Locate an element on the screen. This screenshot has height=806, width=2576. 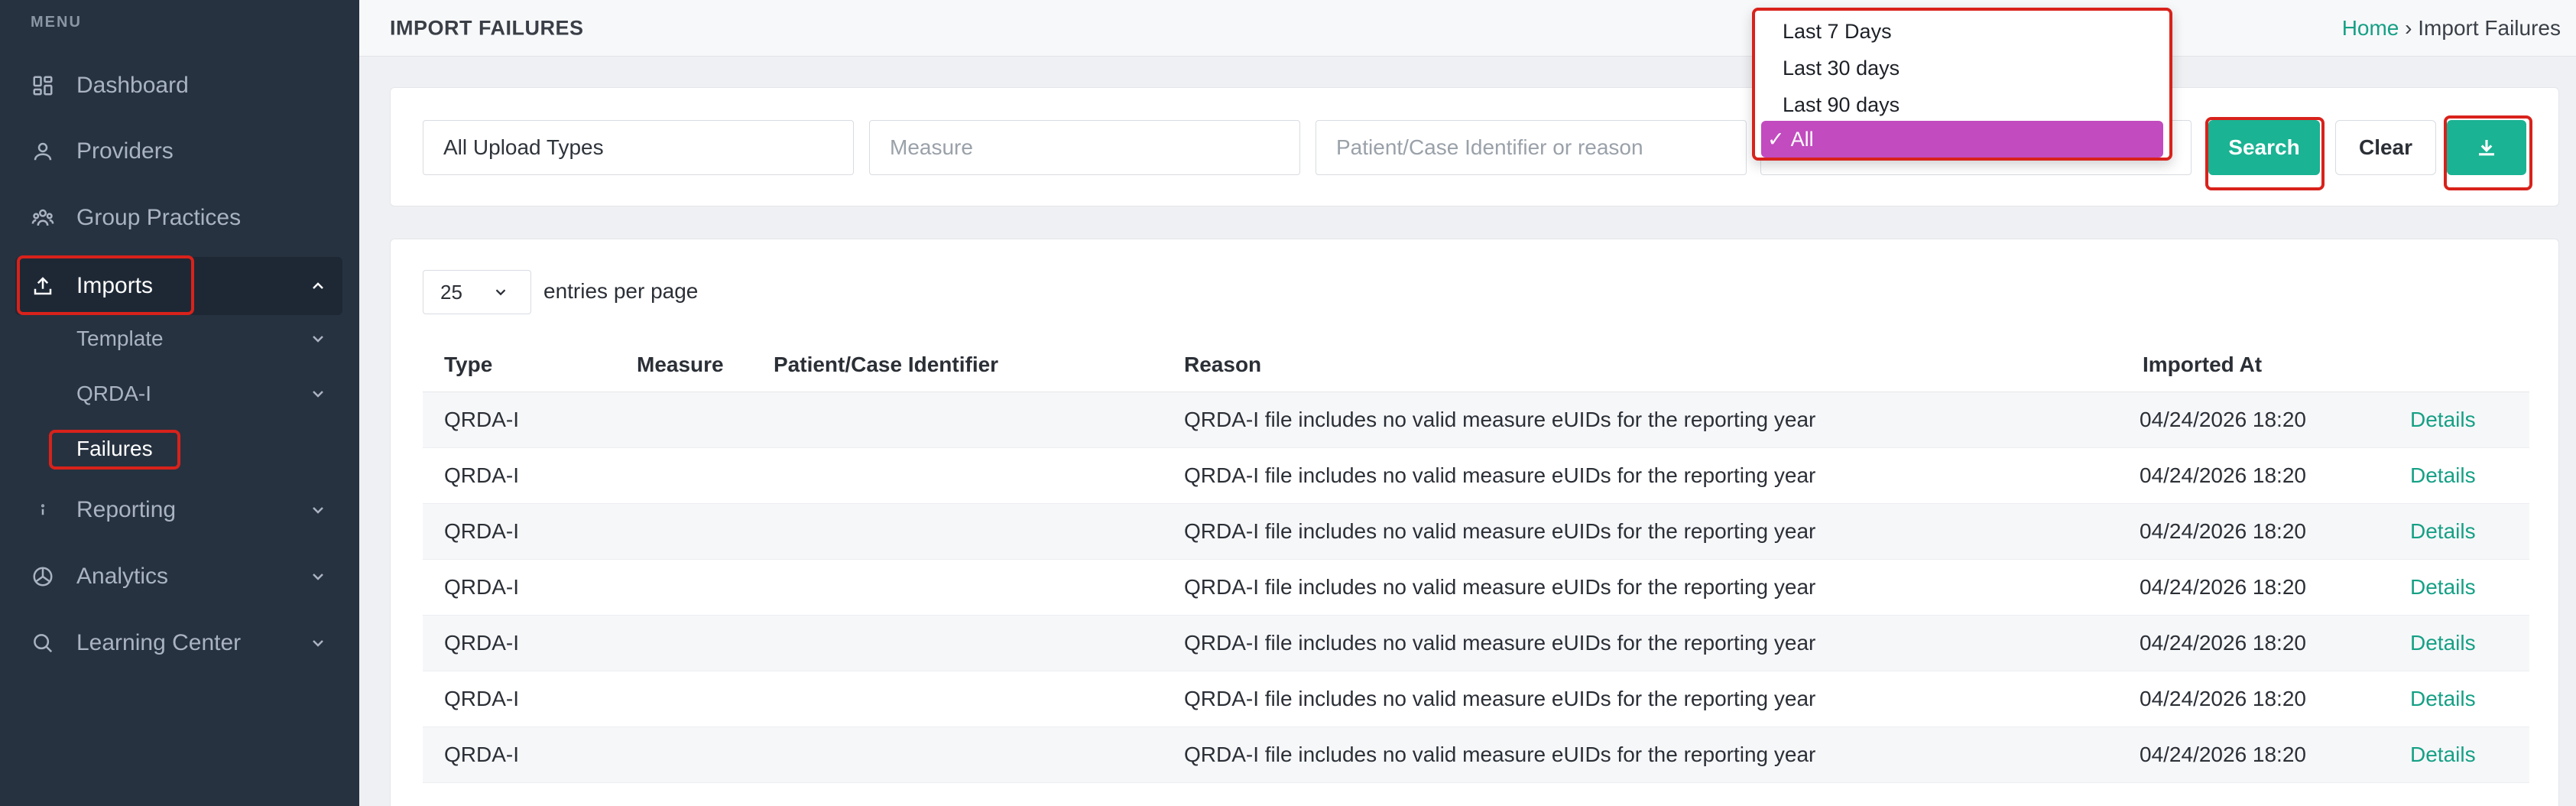
sidebar-item-reporting: Reporting is located at coordinates (178, 510).